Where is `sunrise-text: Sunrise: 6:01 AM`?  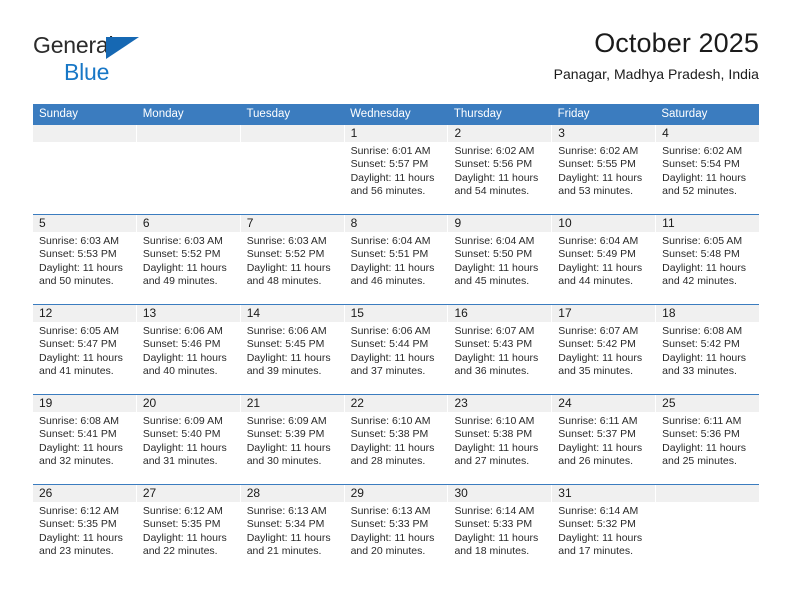
sunrise-text: Sunrise: 6:01 AM is located at coordinates (390, 151).